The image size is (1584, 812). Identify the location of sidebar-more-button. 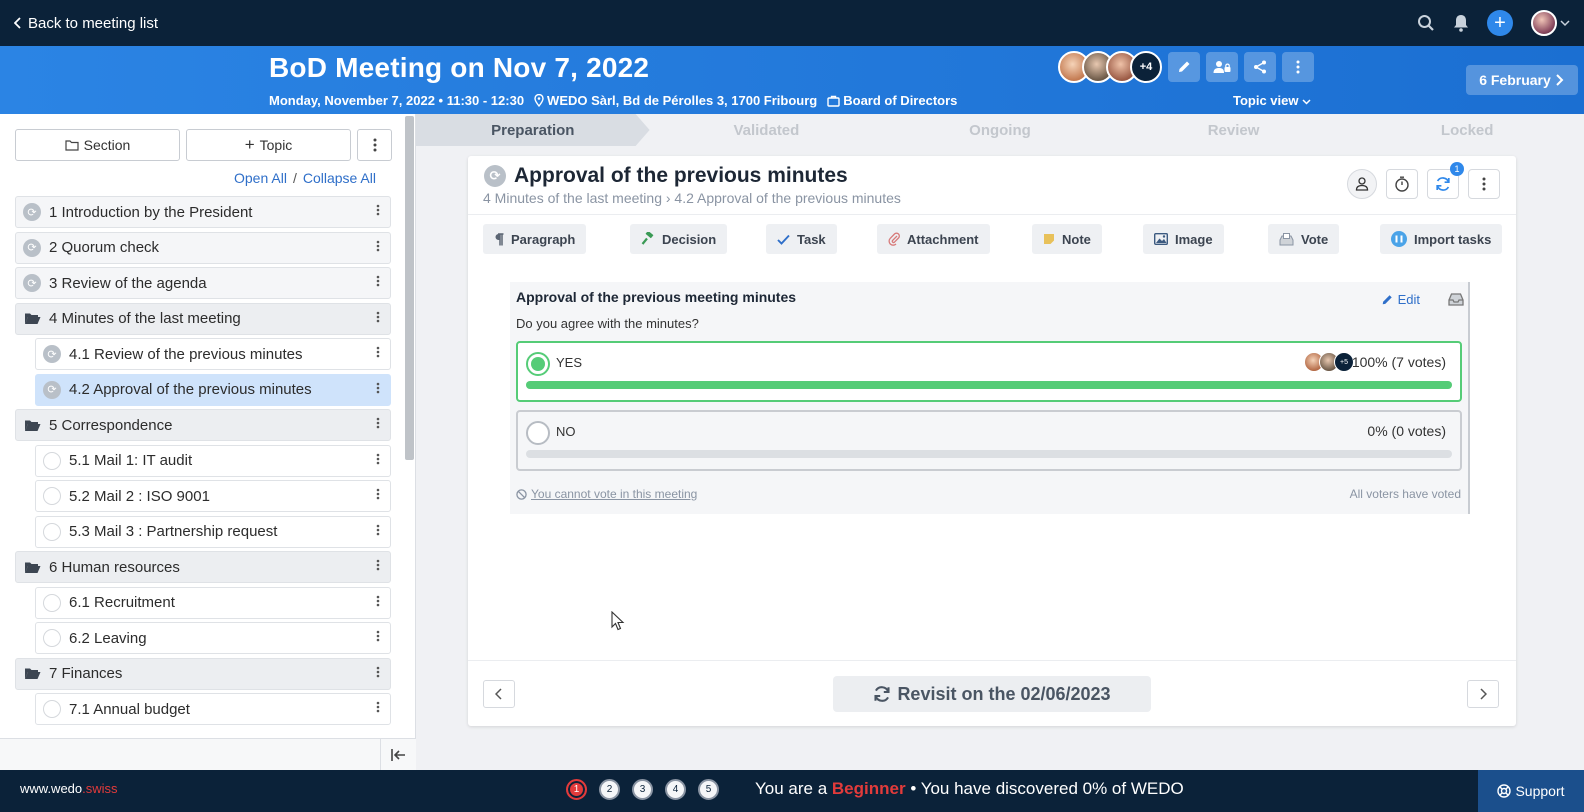
(374, 145).